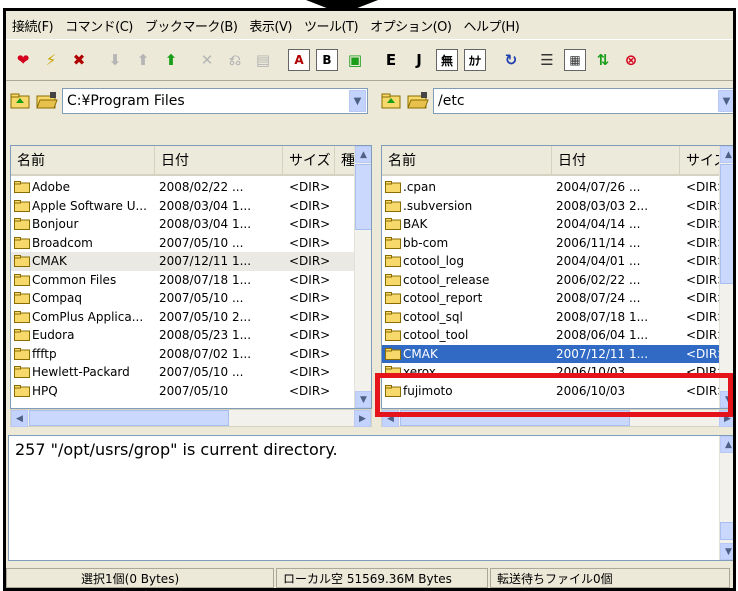 The height and width of the screenshot is (591, 738). Describe the element at coordinates (115, 60) in the screenshot. I see `download-icon: ⬇` at that location.